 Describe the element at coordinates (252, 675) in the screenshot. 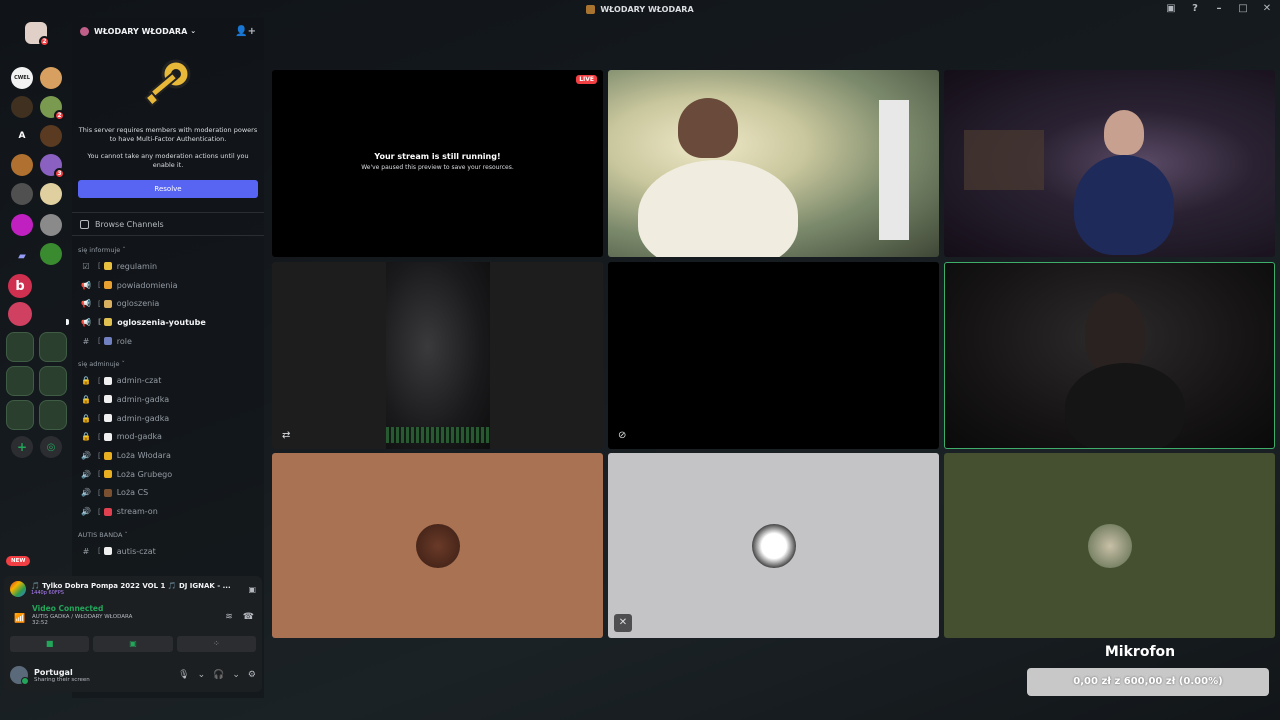

I see `settings-gear-icon: ⚙` at that location.